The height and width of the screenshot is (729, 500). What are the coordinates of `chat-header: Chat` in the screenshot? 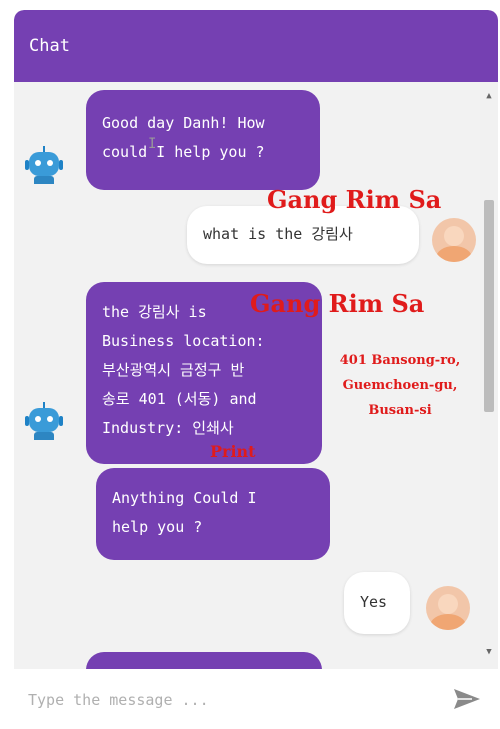 It's located at (256, 46).